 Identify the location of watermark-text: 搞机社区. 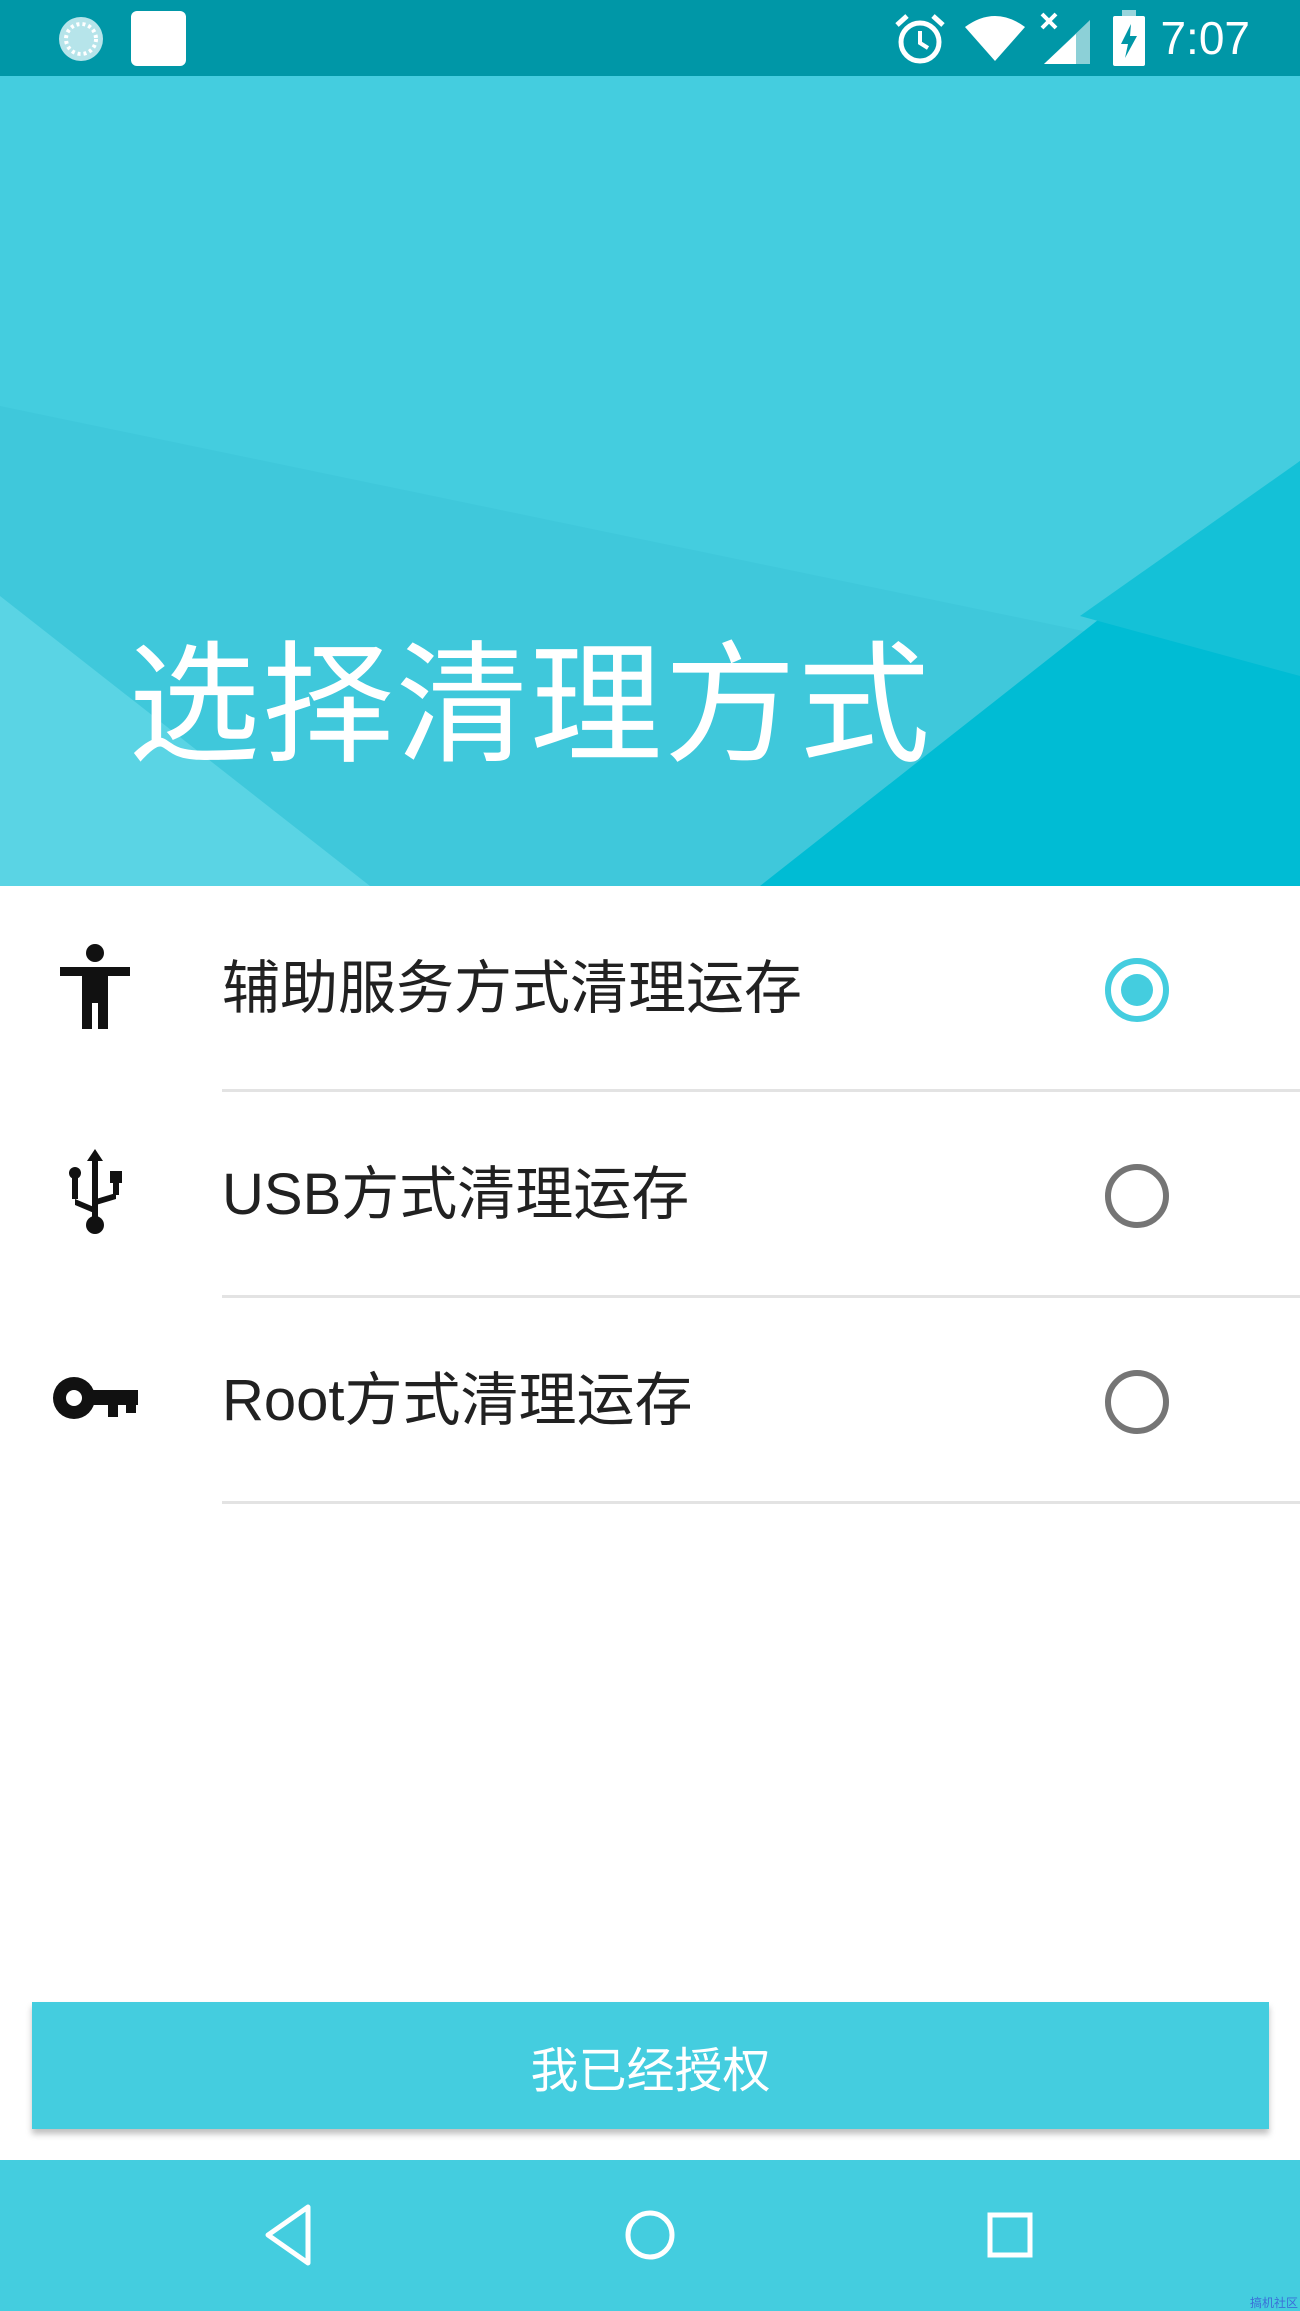
(1273, 2303).